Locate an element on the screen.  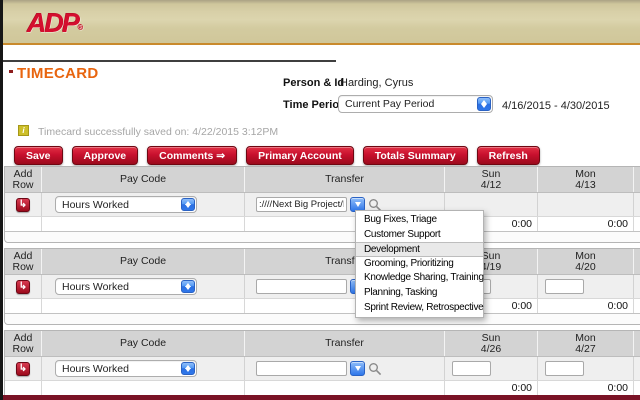
page-title: TIMECARD is located at coordinates (58, 73).